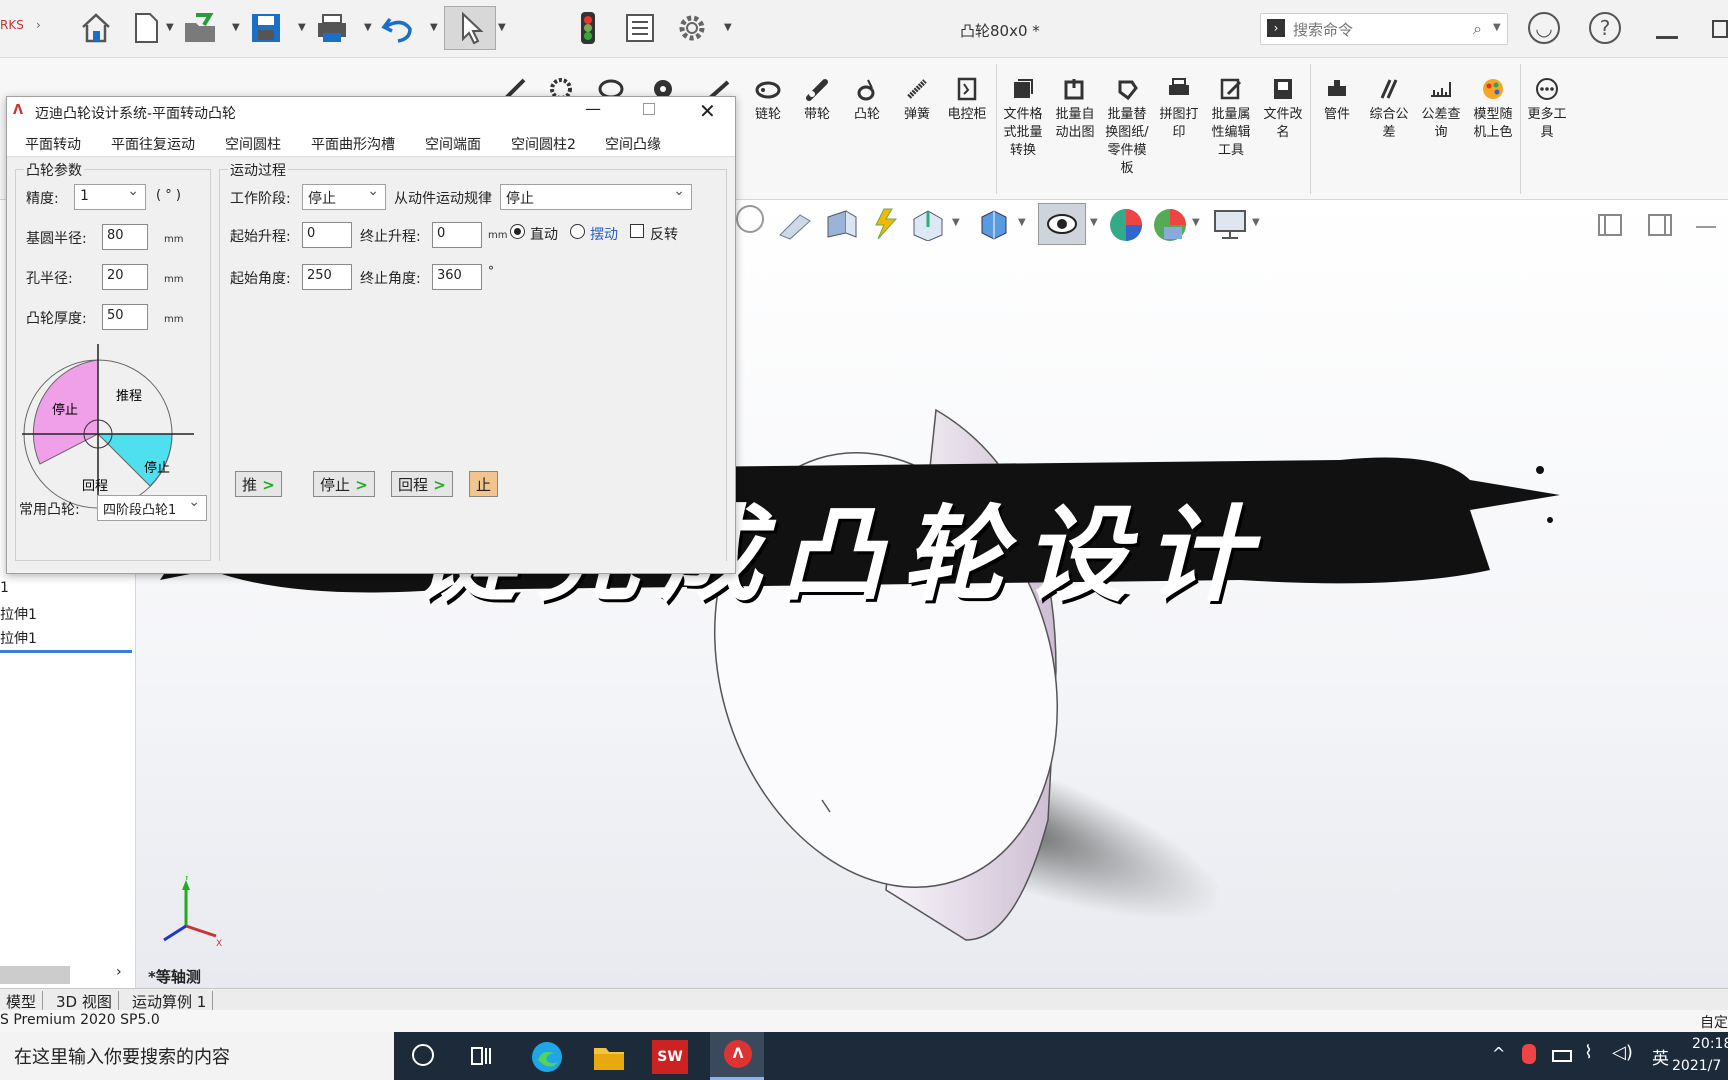 This screenshot has width=1728, height=1080. What do you see at coordinates (1493, 109) in the screenshot?
I see `ribbon-random-color: 模型随机上色` at bounding box center [1493, 109].